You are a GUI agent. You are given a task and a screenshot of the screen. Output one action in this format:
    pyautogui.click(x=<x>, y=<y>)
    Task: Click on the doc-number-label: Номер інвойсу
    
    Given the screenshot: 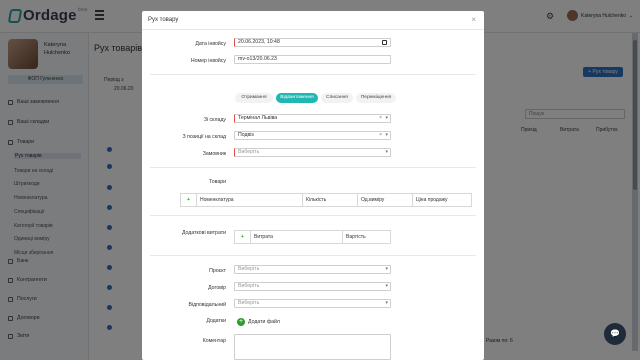 What is the action you would take?
    pyautogui.click(x=208, y=61)
    